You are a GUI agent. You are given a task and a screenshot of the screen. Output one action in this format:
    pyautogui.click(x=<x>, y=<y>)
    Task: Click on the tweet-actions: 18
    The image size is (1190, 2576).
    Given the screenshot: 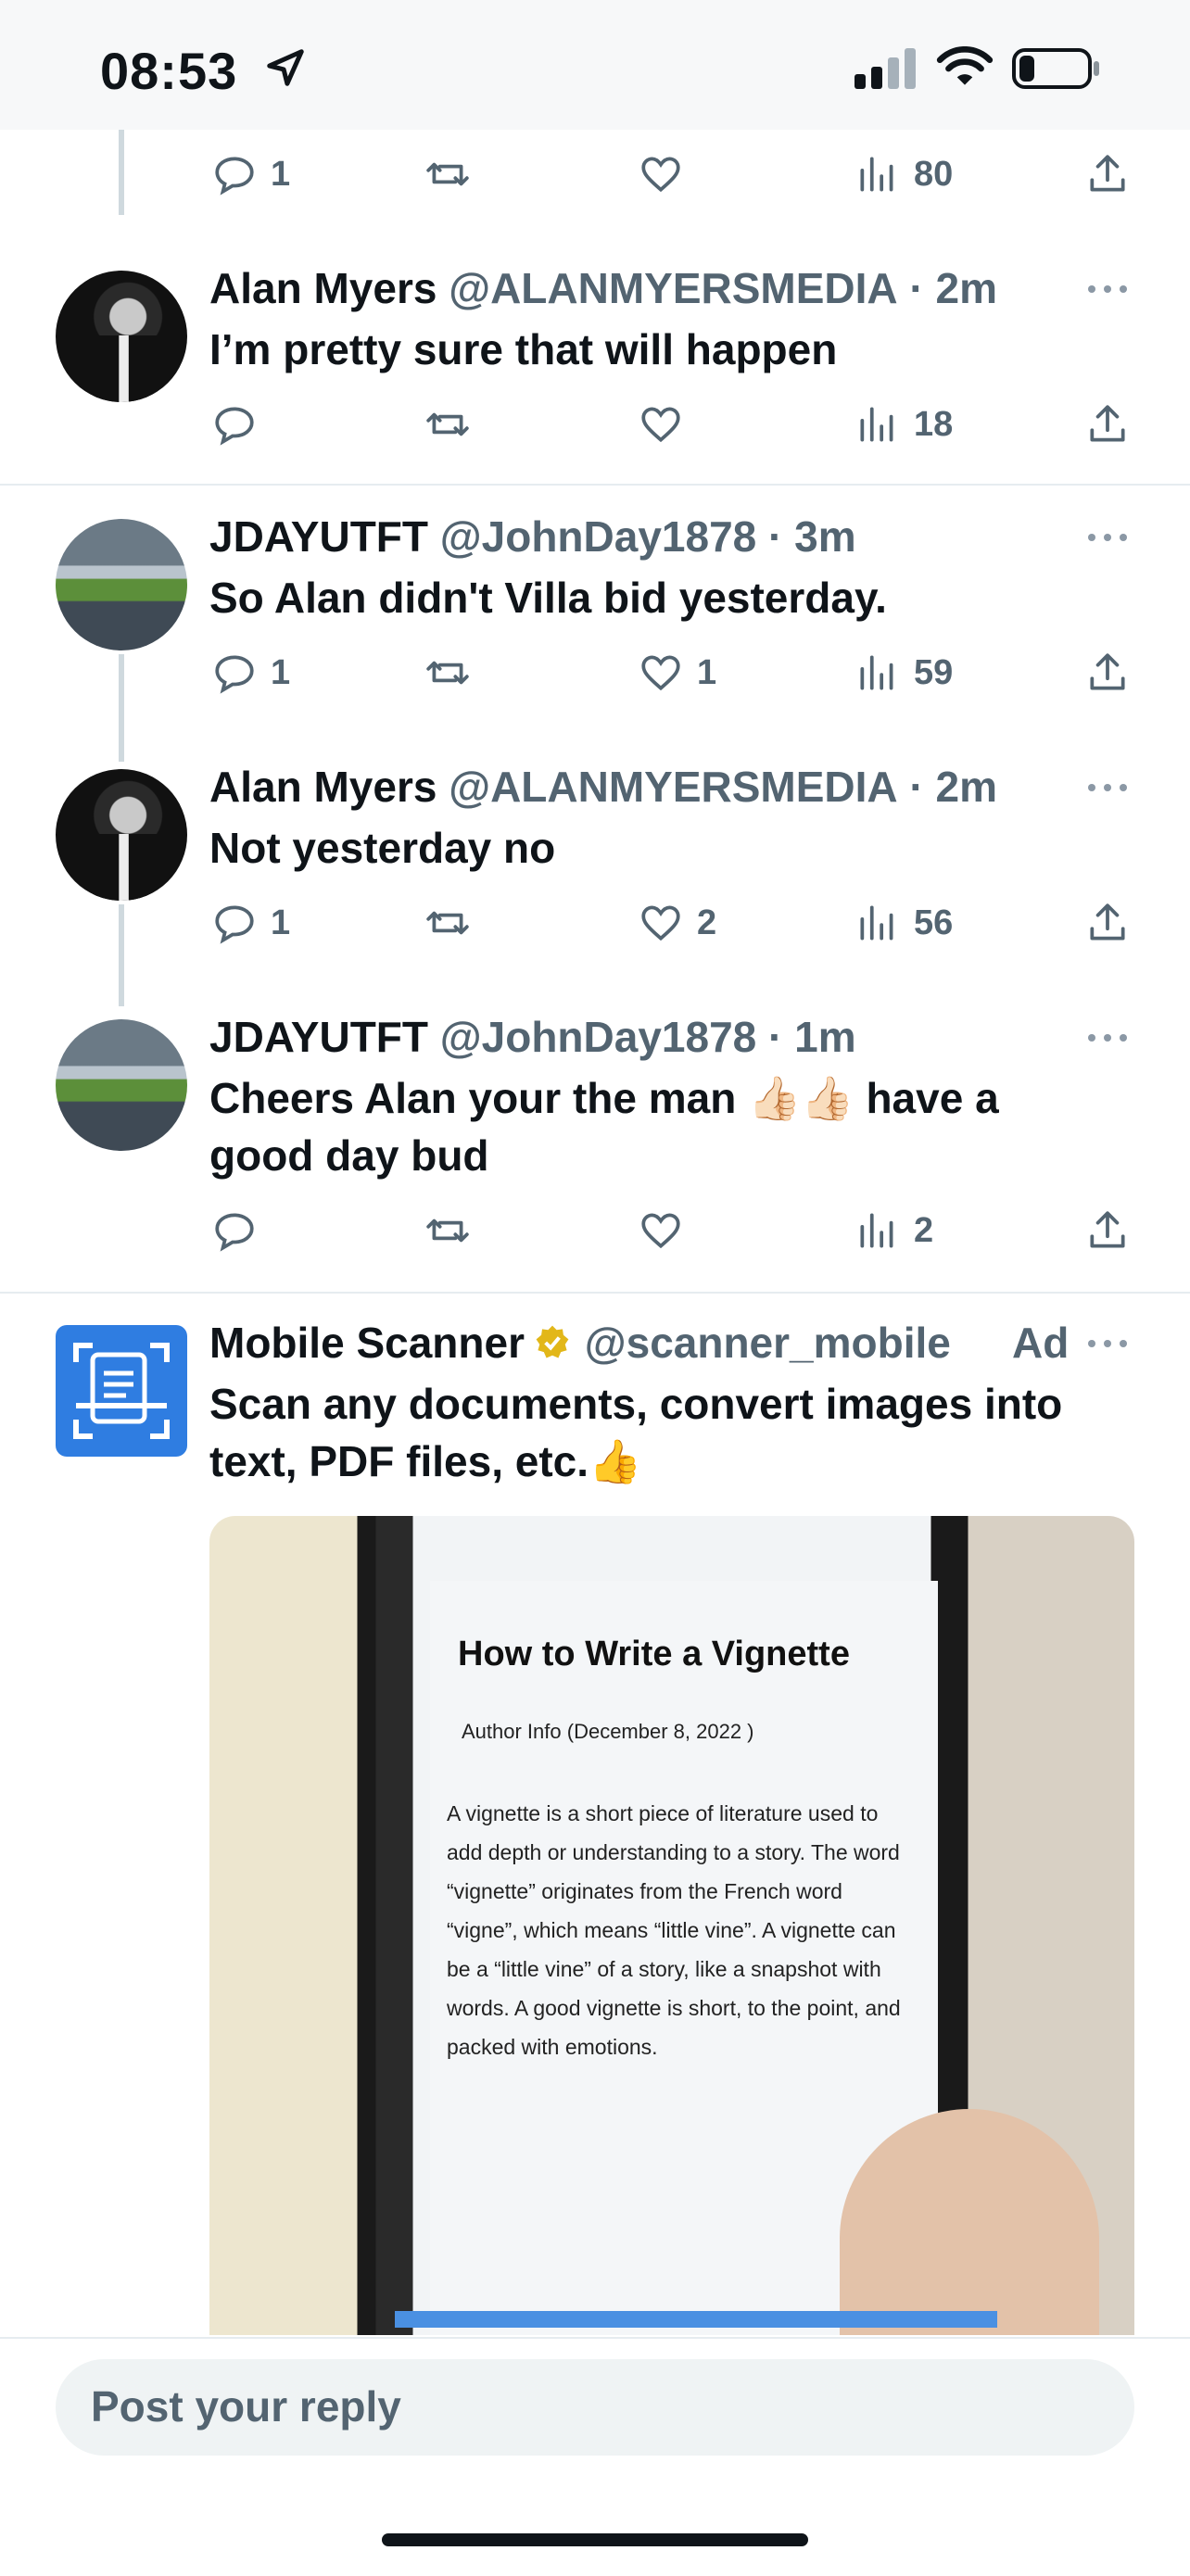 What is the action you would take?
    pyautogui.click(x=595, y=425)
    